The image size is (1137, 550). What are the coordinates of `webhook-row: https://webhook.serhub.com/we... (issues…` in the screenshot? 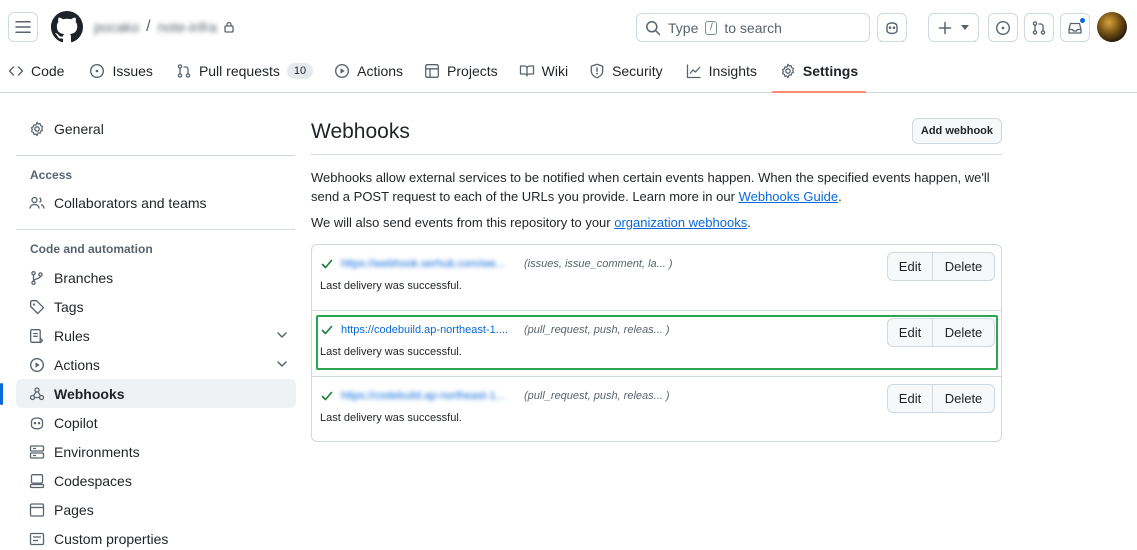 It's located at (656, 278).